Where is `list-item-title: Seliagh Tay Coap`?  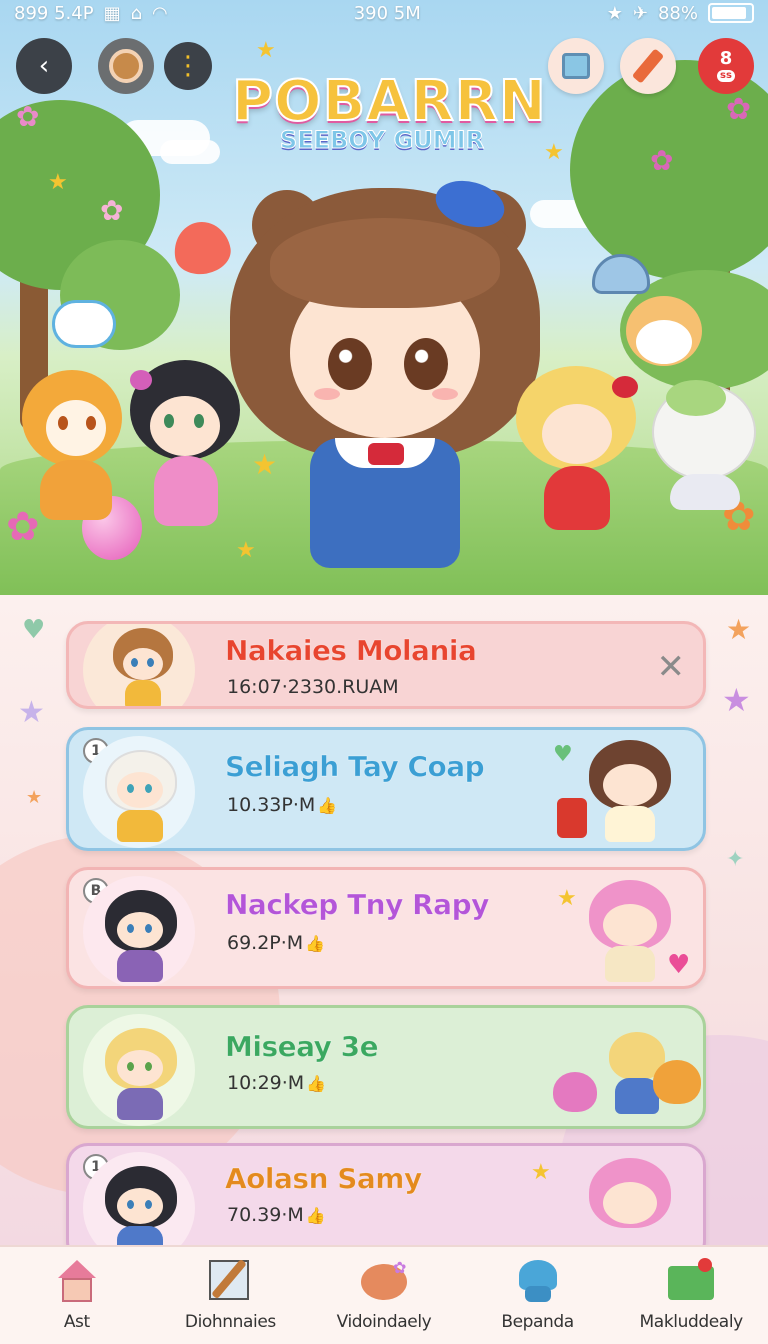
list-item-title: Seliagh Tay Coap is located at coordinates (355, 767).